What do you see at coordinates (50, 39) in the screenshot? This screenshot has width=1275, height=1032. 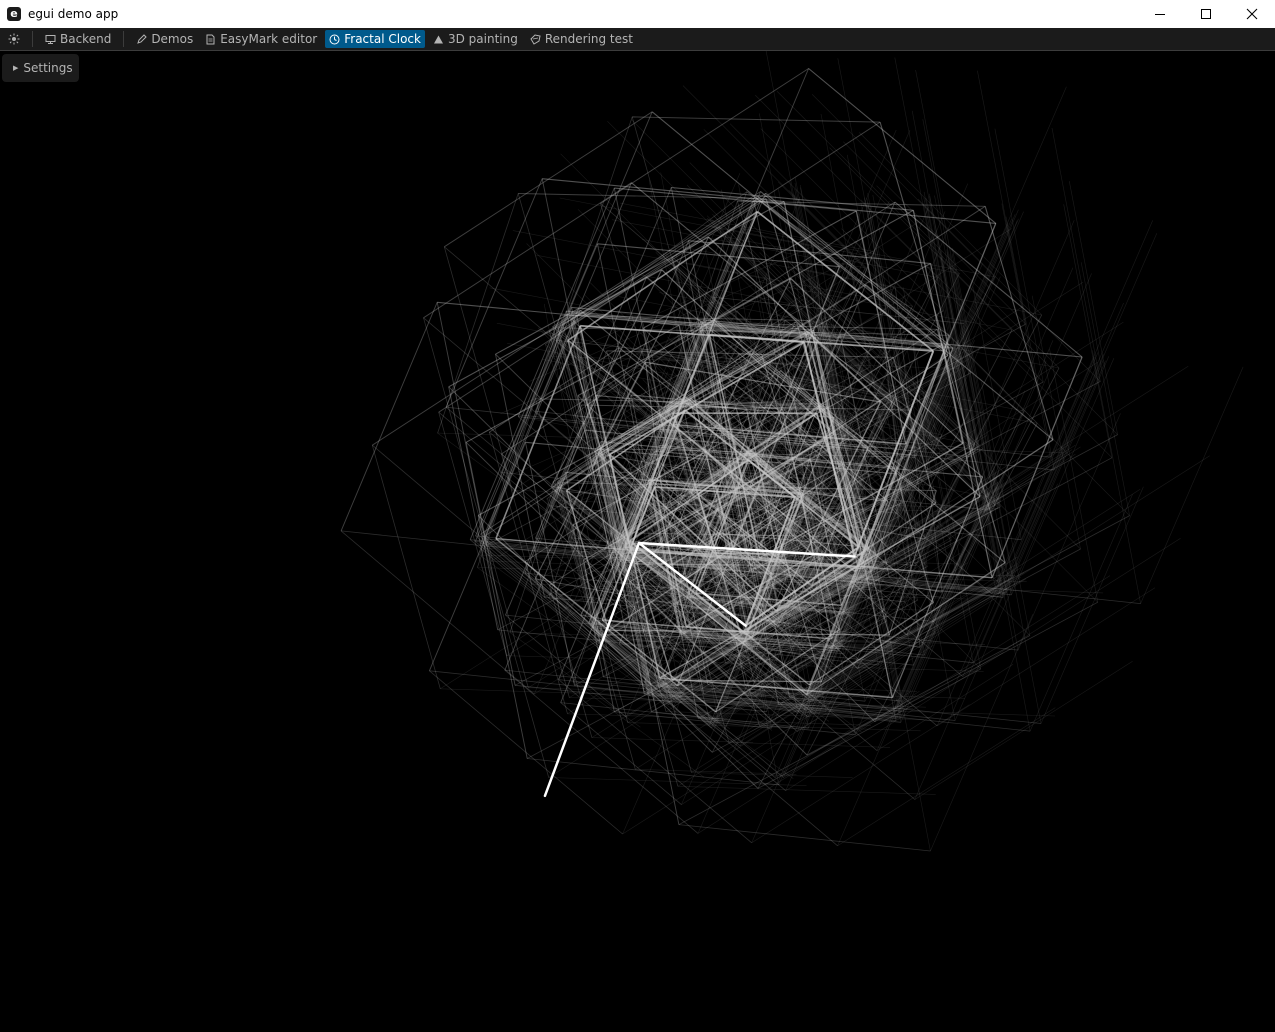 I see `computer-icon` at bounding box center [50, 39].